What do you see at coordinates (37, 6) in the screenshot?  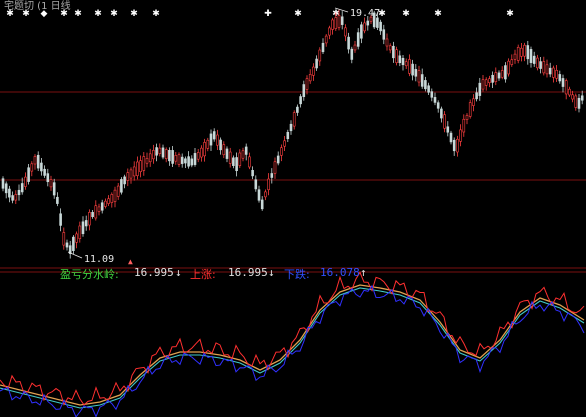 I see `window-title: 宅题切 (1 日线` at bounding box center [37, 6].